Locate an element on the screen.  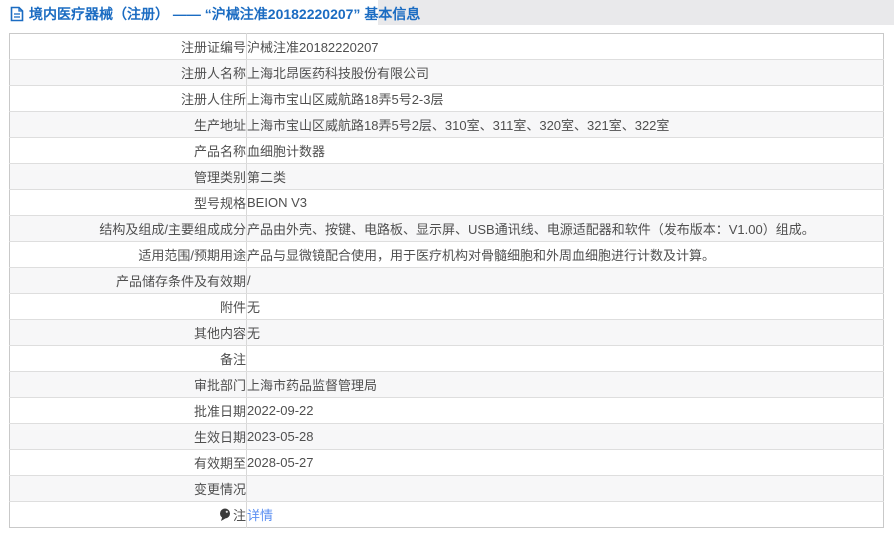
note-label-text: 注 is located at coordinates (239, 515).